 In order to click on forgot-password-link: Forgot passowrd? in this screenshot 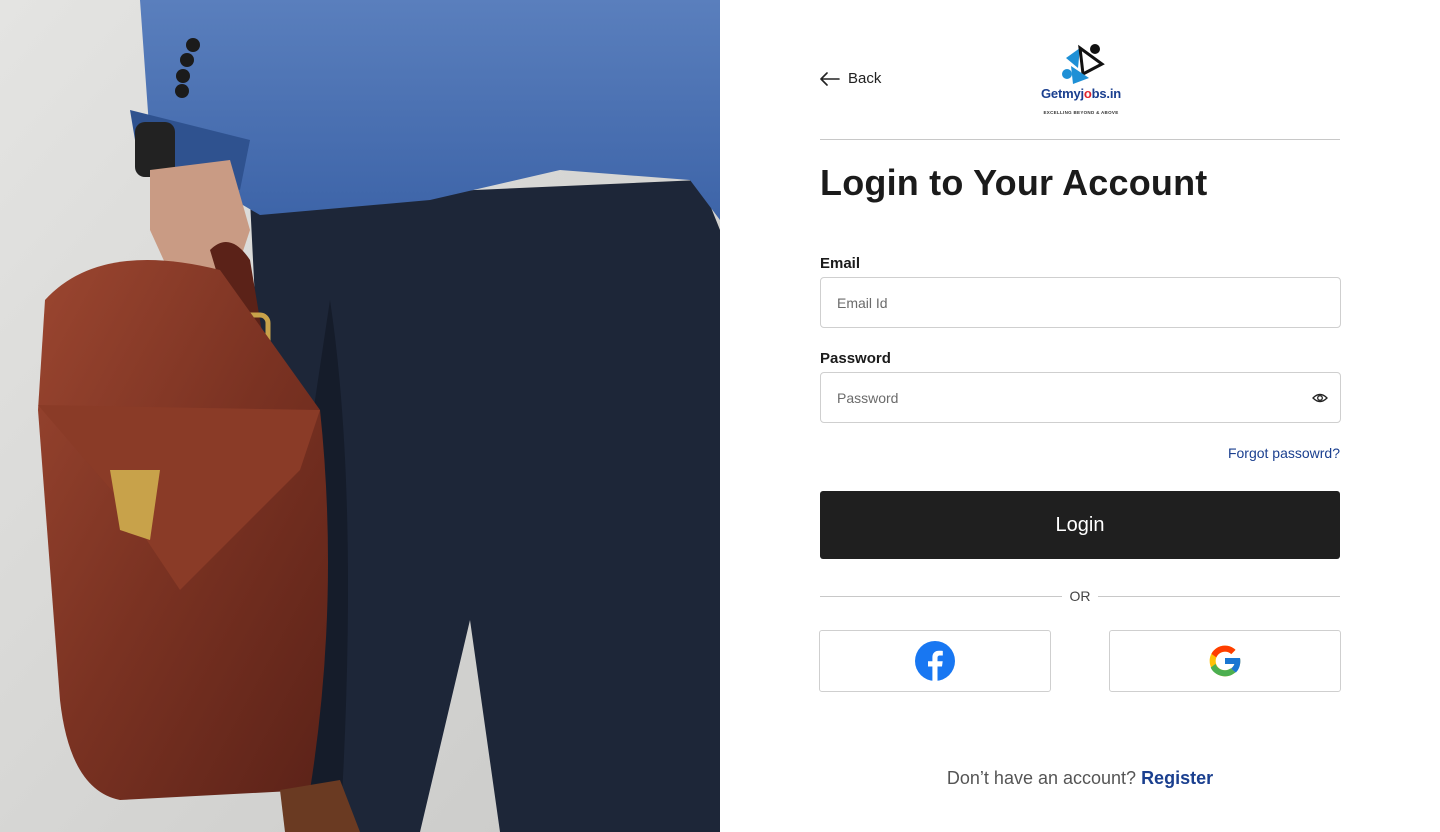, I will do `click(1080, 453)`.